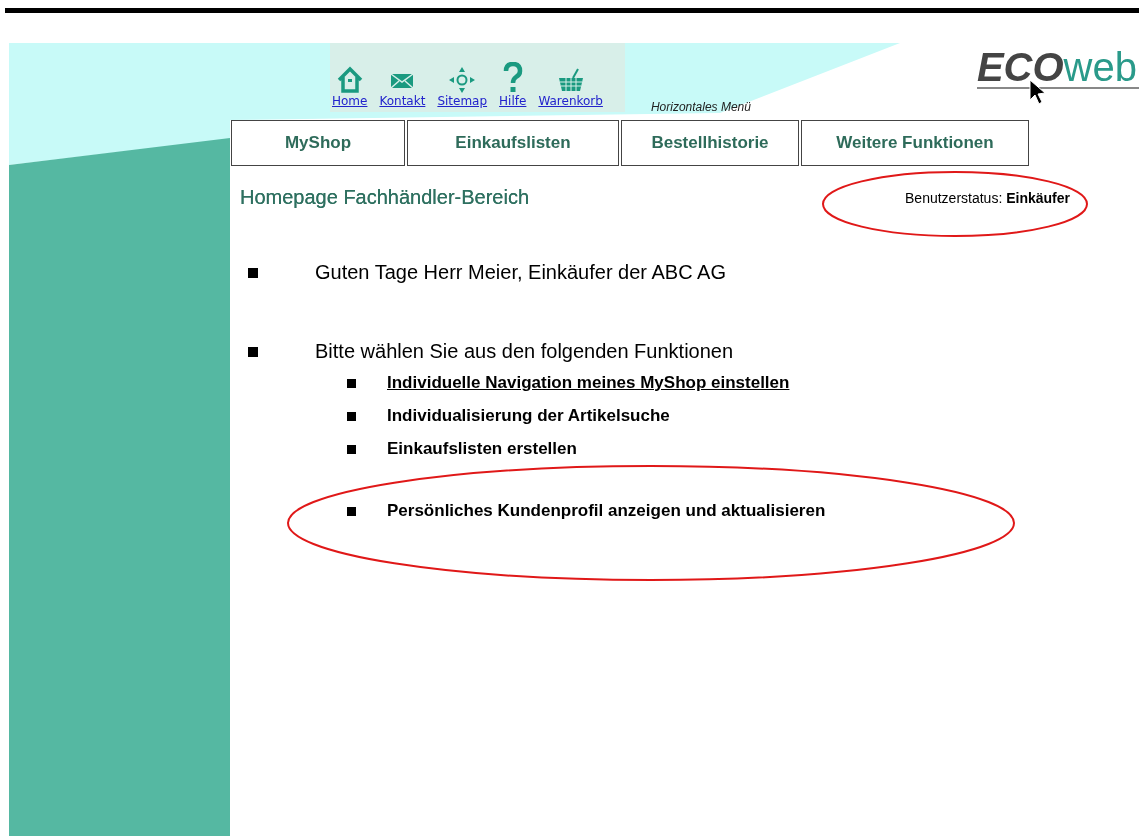  What do you see at coordinates (318, 143) in the screenshot?
I see `menu-tab: MyShop` at bounding box center [318, 143].